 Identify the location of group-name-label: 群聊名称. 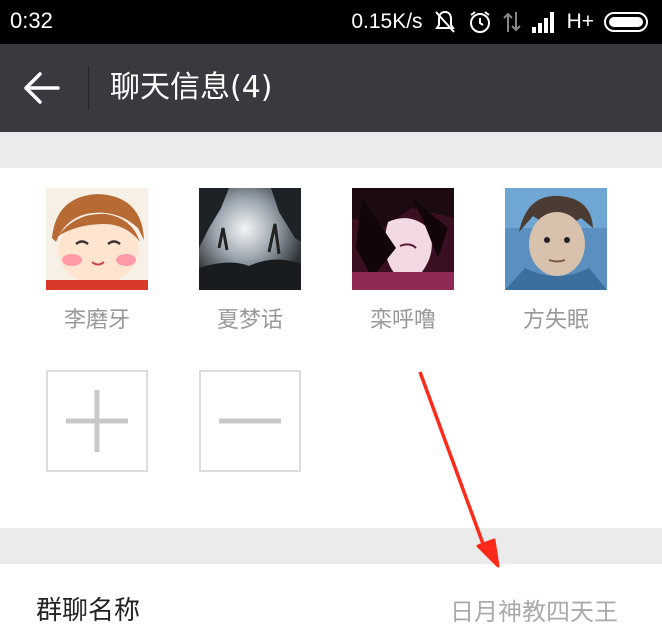
(88, 611).